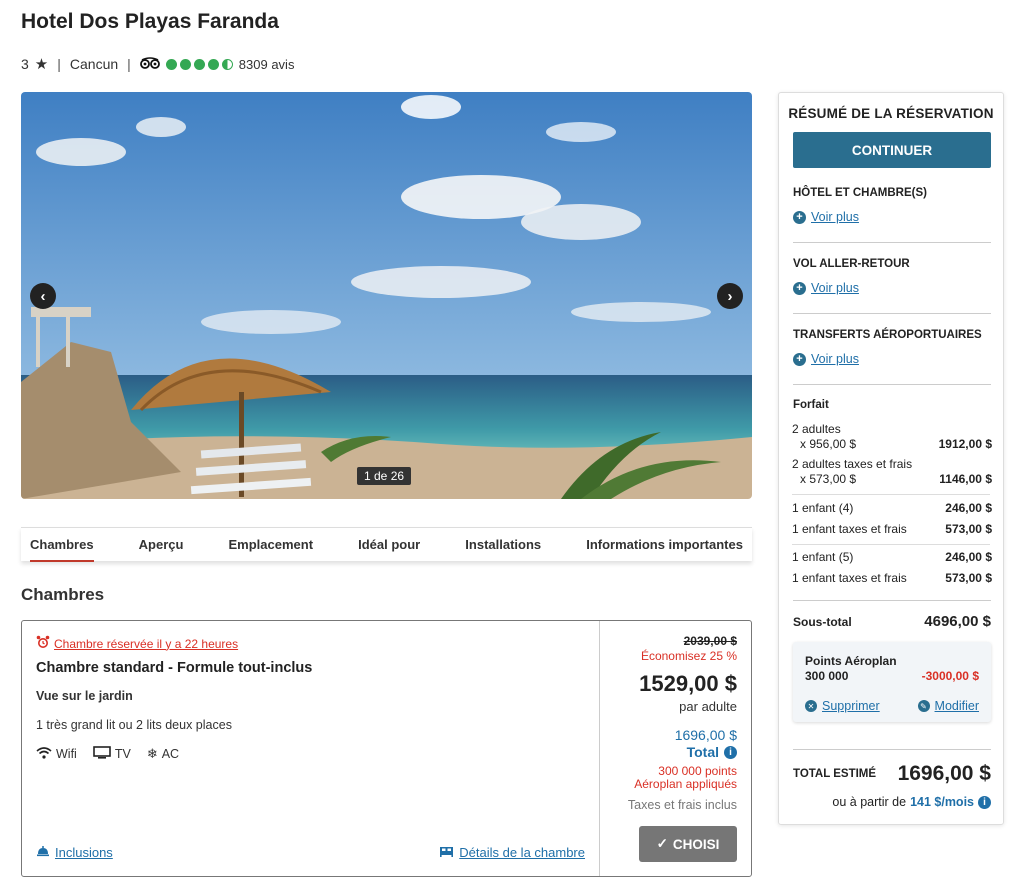  Describe the element at coordinates (384, 476) in the screenshot. I see `gallery-counter: 1 de 26` at that location.